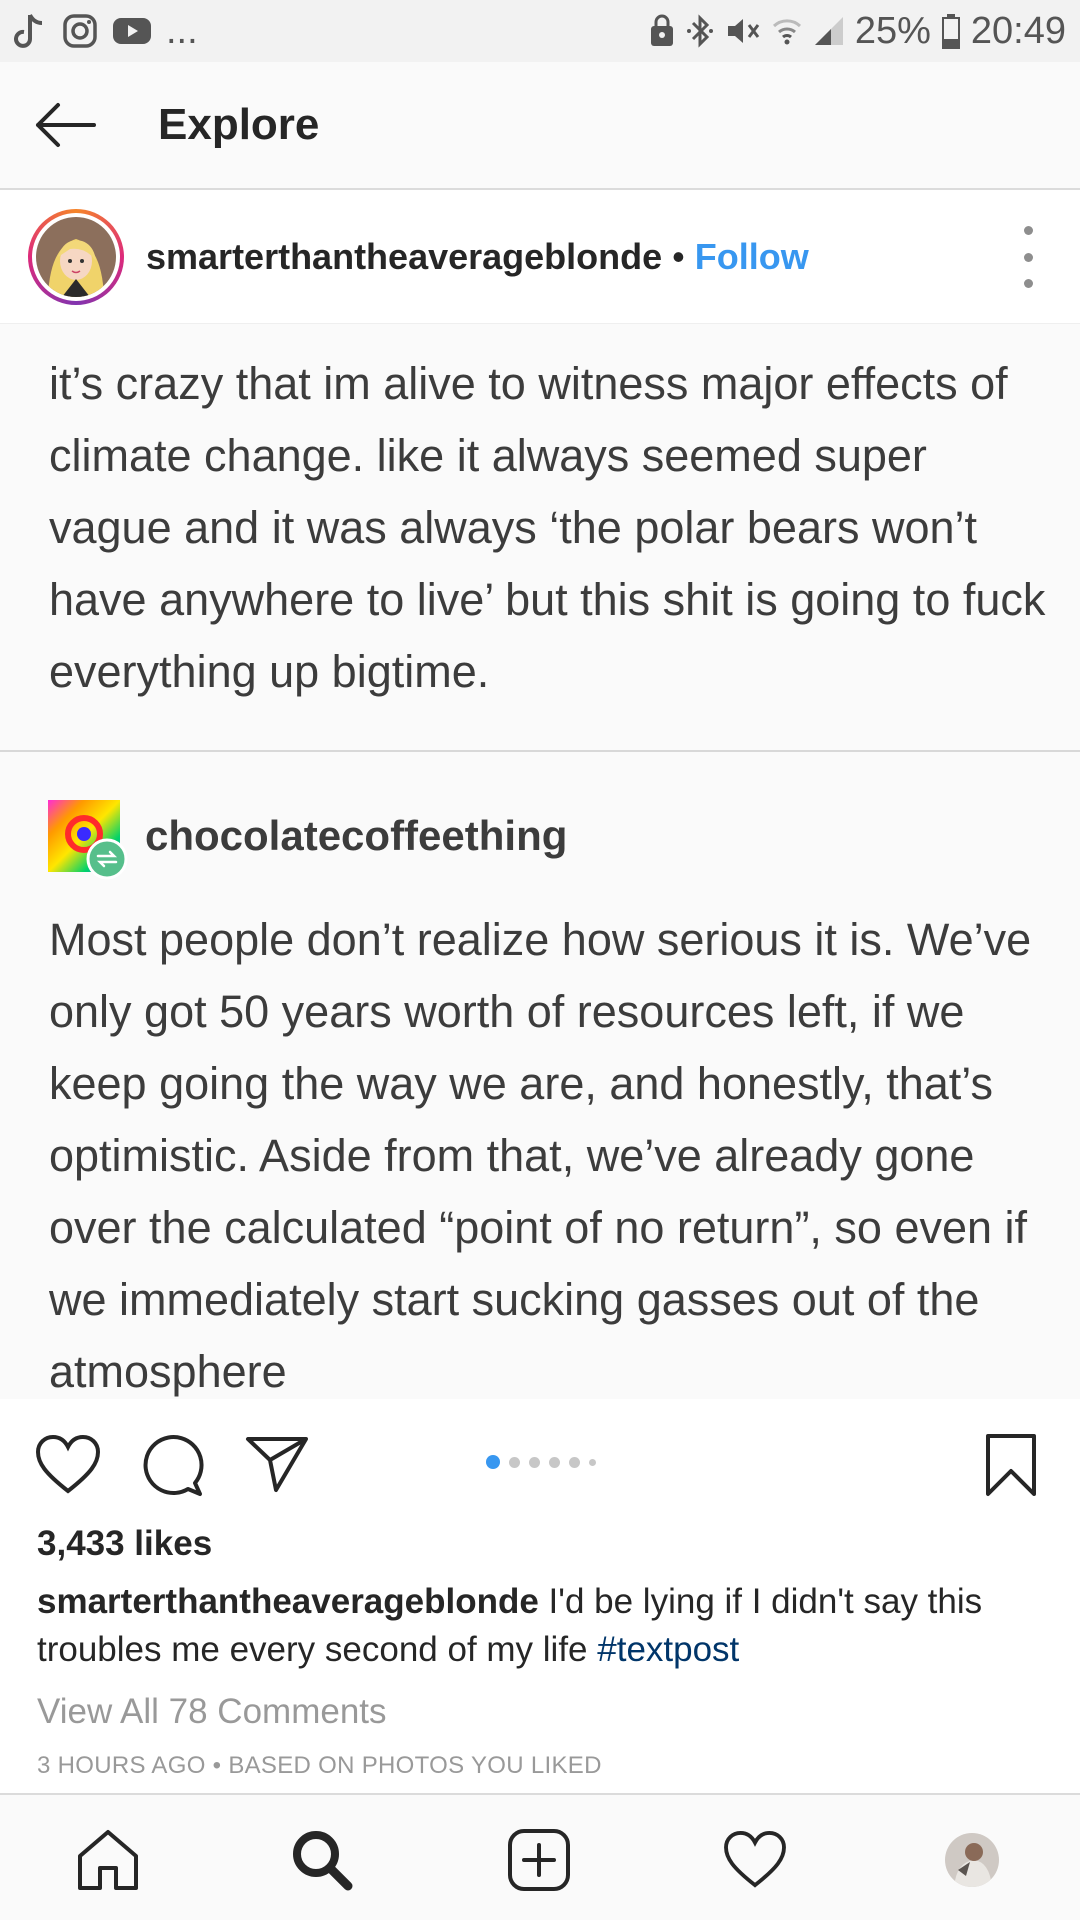  I want to click on home-icon, so click(108, 1860).